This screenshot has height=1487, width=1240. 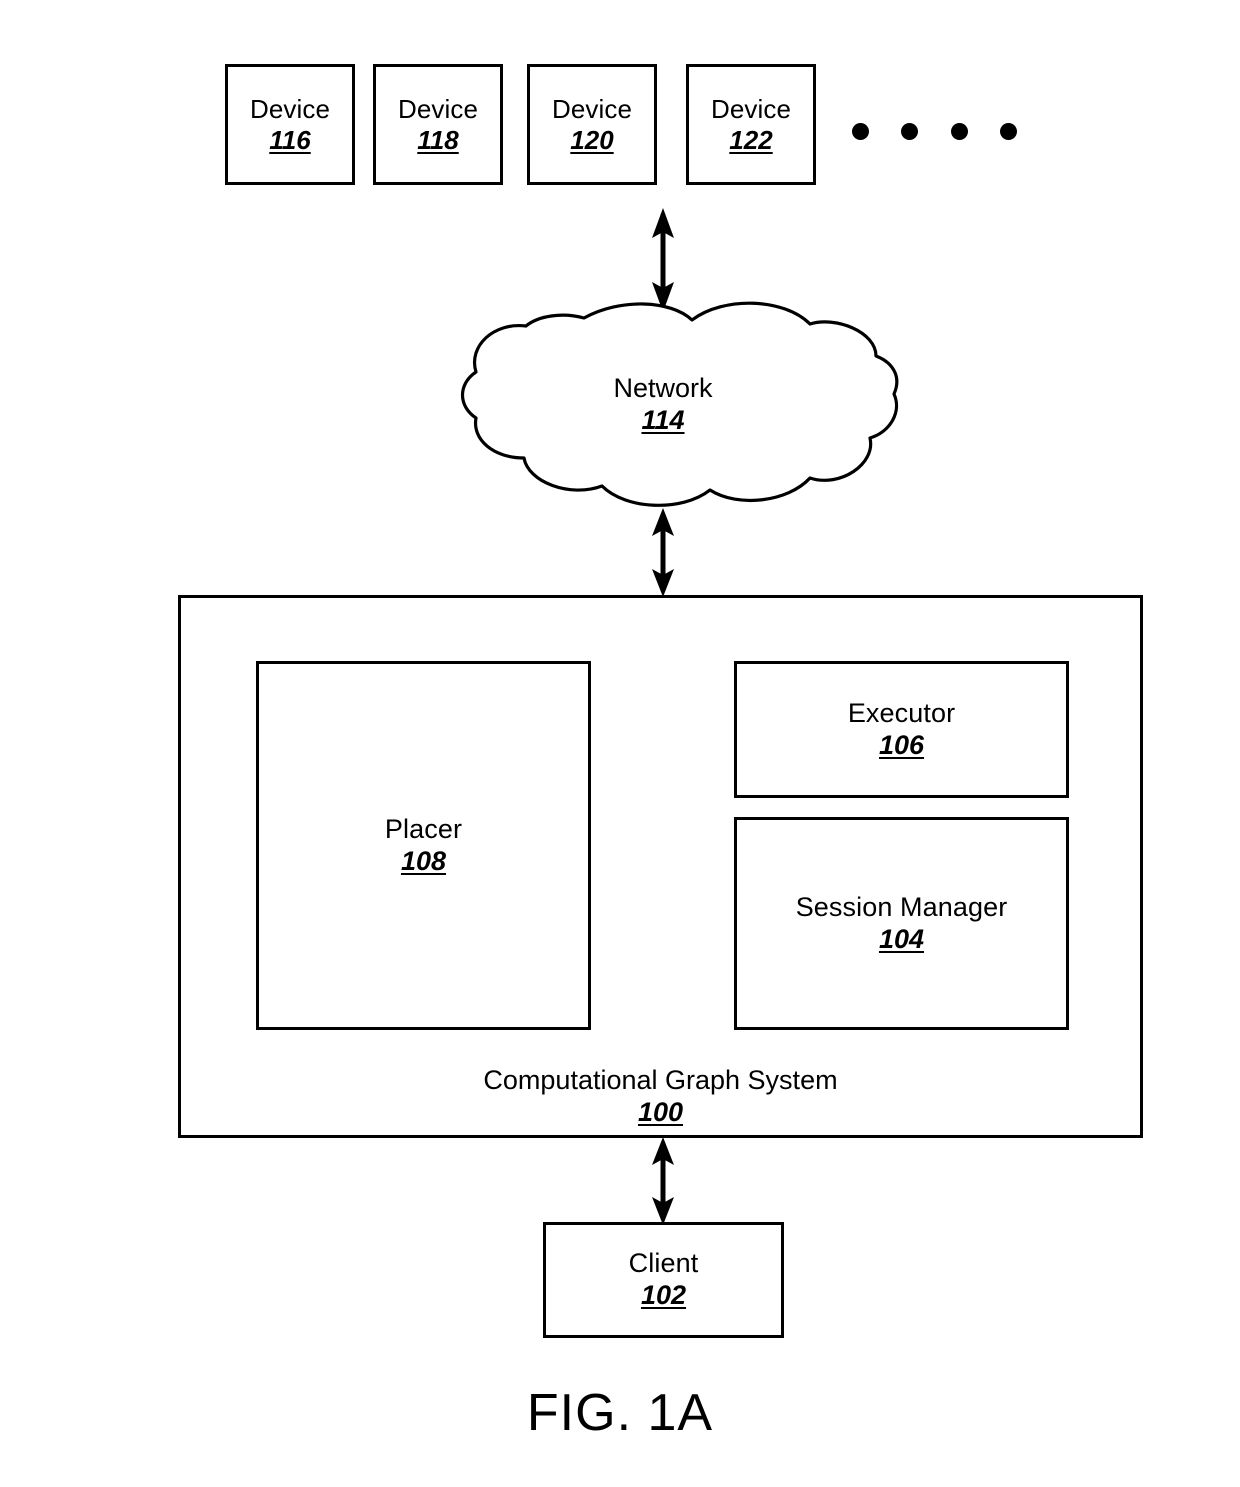 What do you see at coordinates (934, 131) in the screenshot?
I see `continuation-dots-icon` at bounding box center [934, 131].